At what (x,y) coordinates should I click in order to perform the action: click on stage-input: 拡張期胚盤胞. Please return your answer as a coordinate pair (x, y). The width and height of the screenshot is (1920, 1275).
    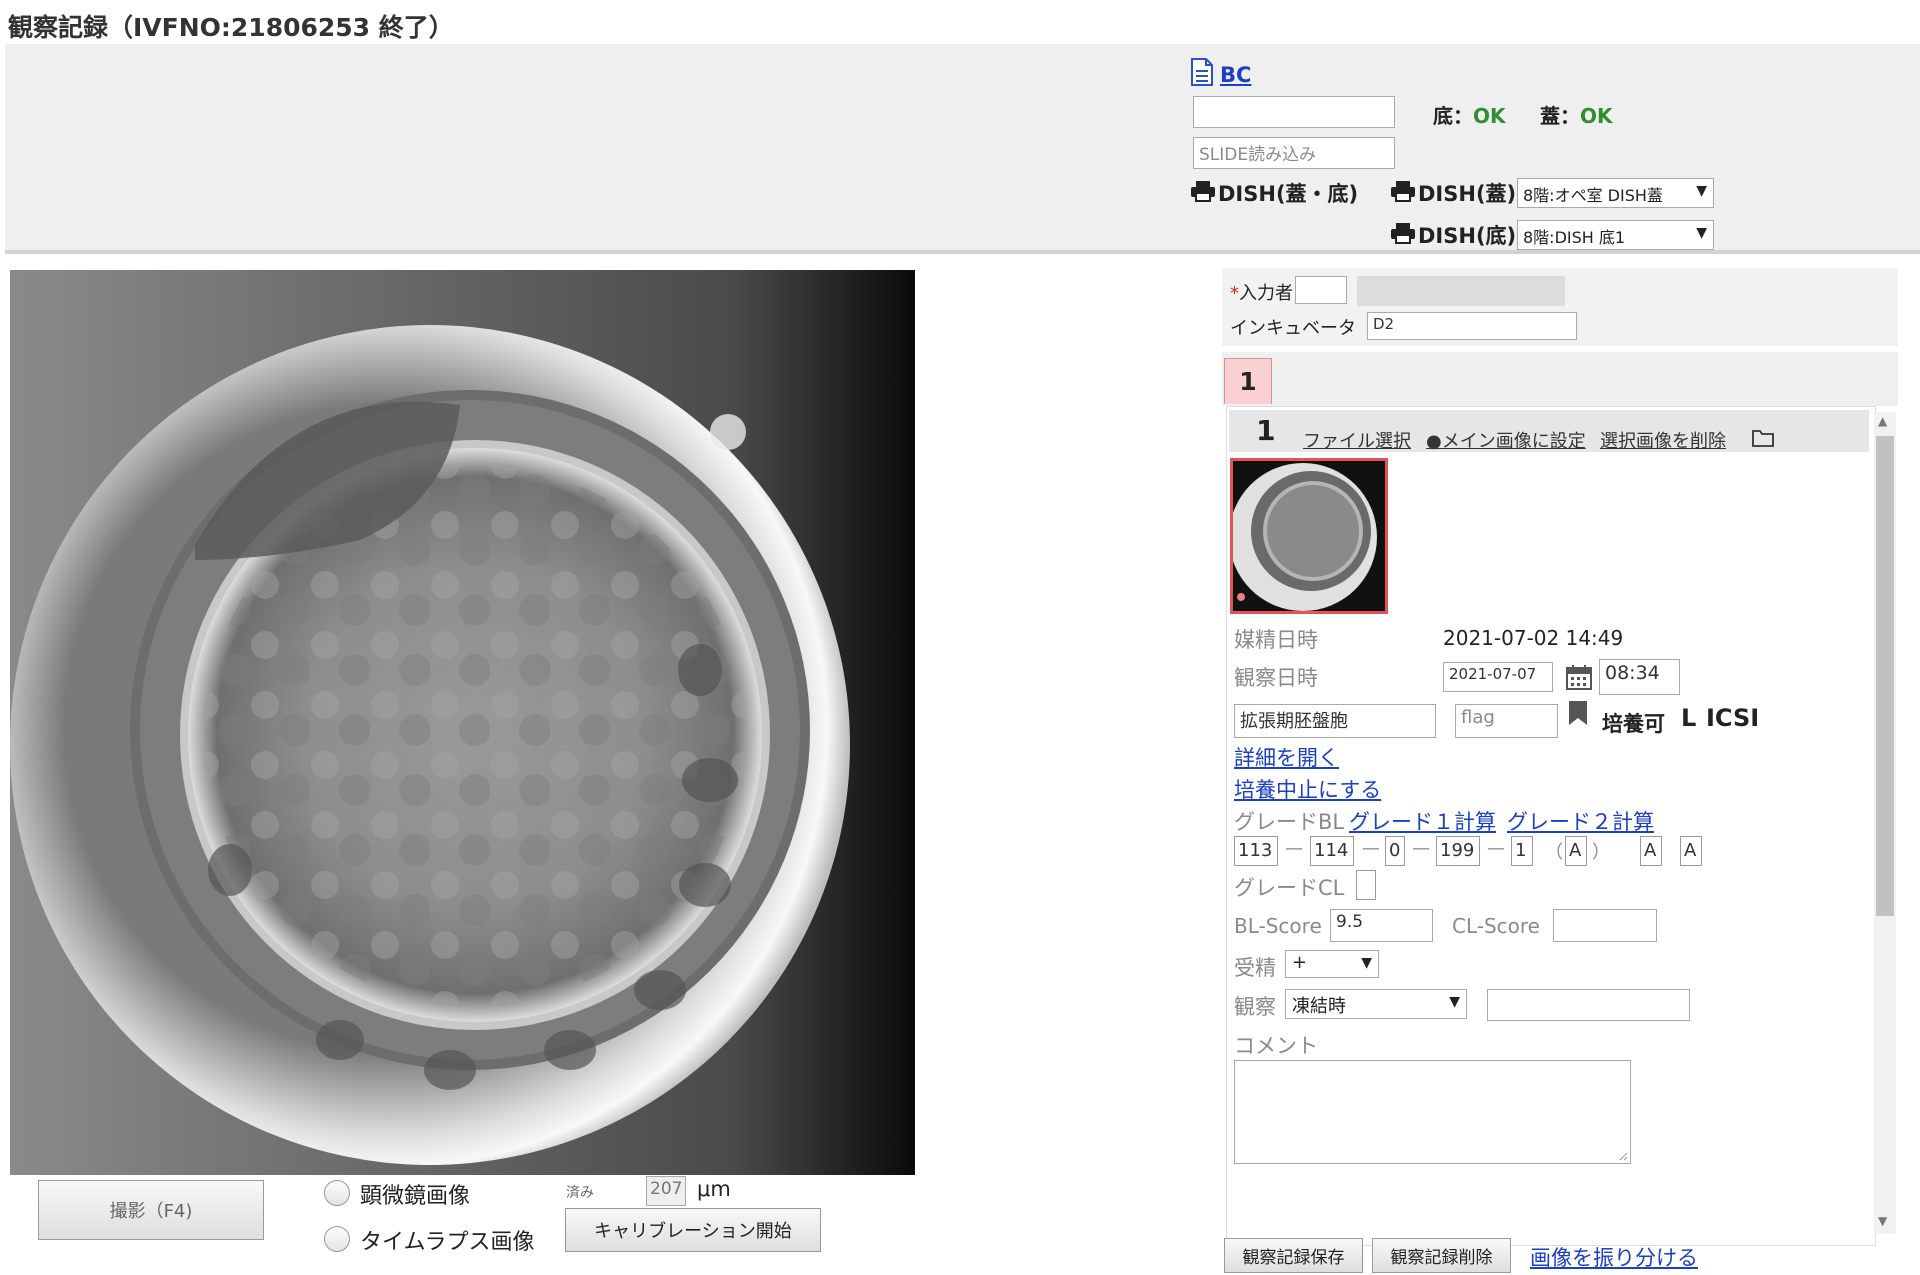
    Looking at the image, I should click on (1335, 721).